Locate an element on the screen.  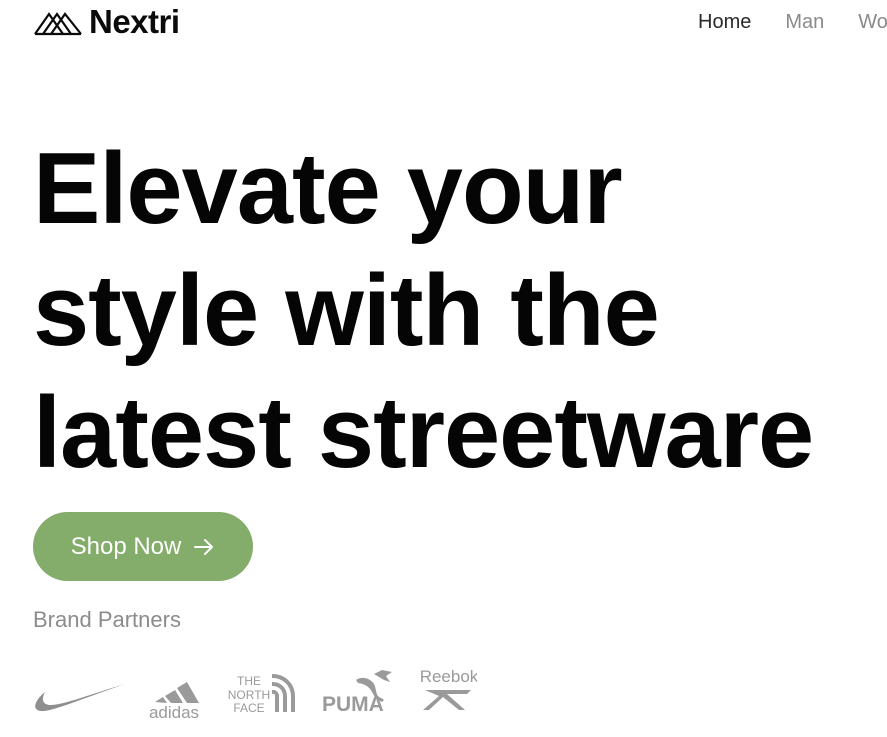
north-face-line: NORTH is located at coordinates (249, 695).